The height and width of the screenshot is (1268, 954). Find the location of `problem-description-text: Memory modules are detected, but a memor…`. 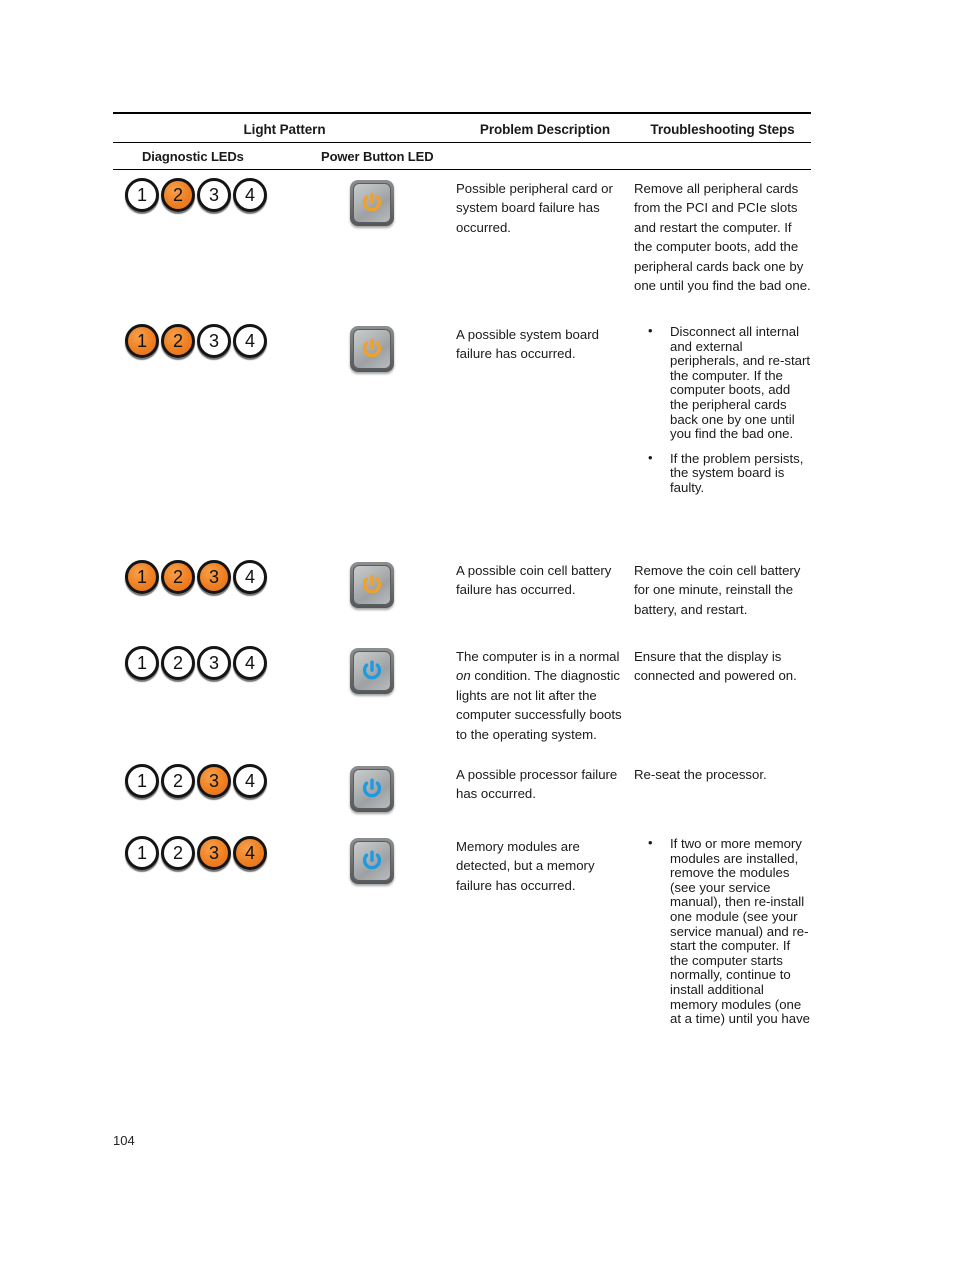

problem-description-text: Memory modules are detected, but a memor… is located at coordinates (525, 866).